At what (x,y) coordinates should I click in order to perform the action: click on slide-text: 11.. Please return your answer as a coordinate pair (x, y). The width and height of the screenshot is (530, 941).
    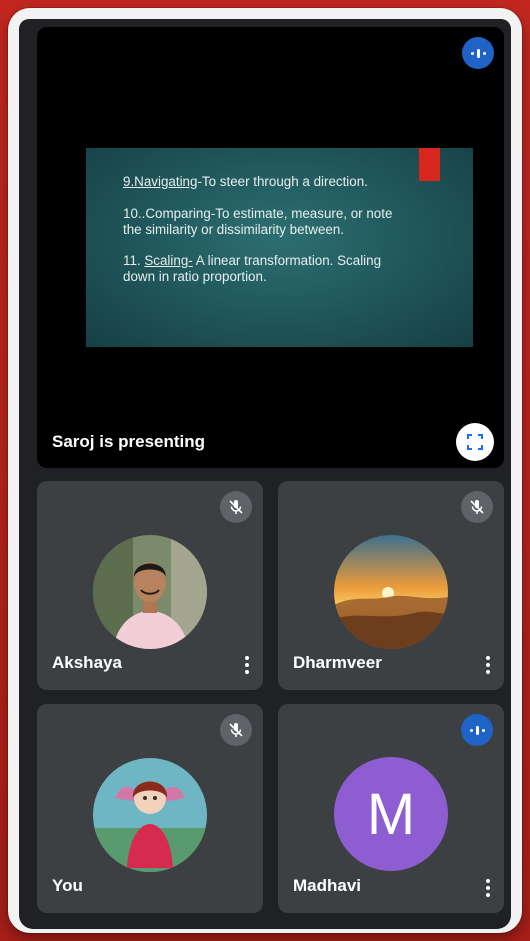
    Looking at the image, I should click on (134, 260).